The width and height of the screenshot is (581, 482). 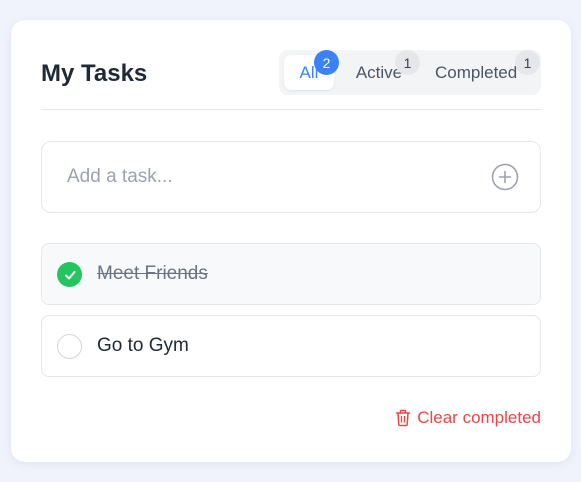 I want to click on checkmark-icon, so click(x=69, y=274).